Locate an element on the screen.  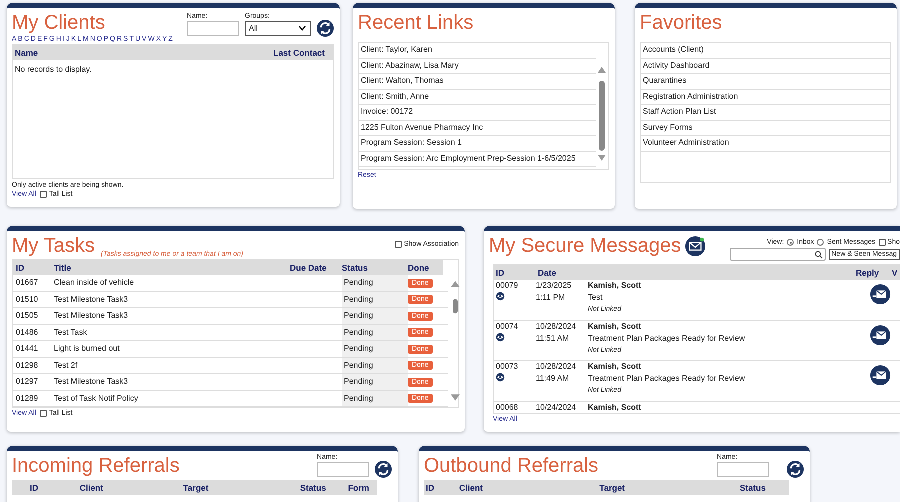
column-header: Done is located at coordinates (419, 267).